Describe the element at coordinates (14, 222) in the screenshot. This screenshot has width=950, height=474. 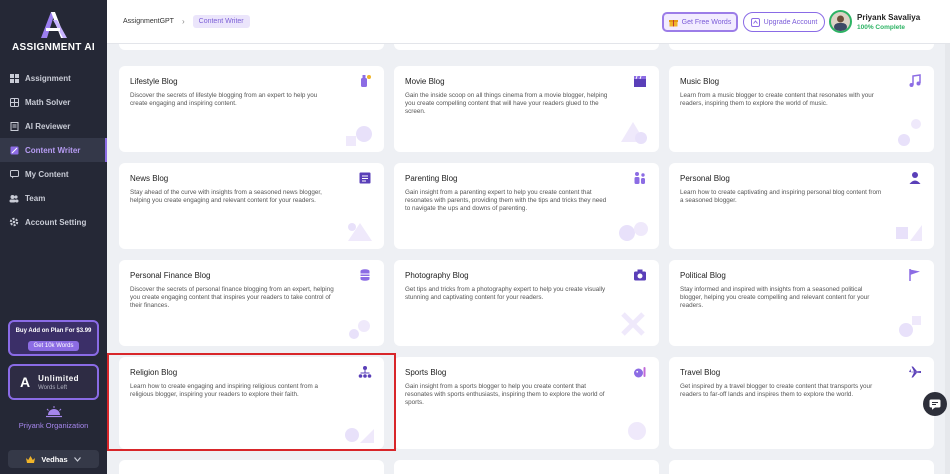
I see `gear-icon` at that location.